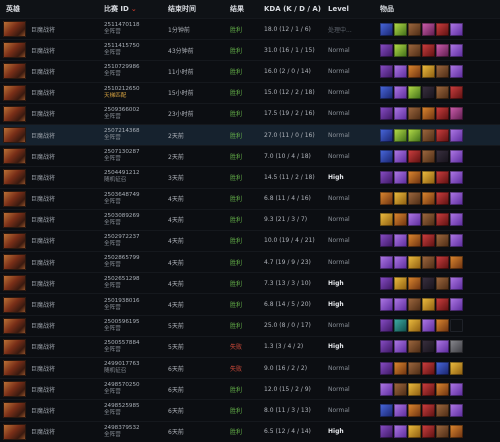 The height and width of the screenshot is (442, 500). Describe the element at coordinates (136, 326) in the screenshot. I see `match-id-cell: 2500596195 全阵营` at that location.